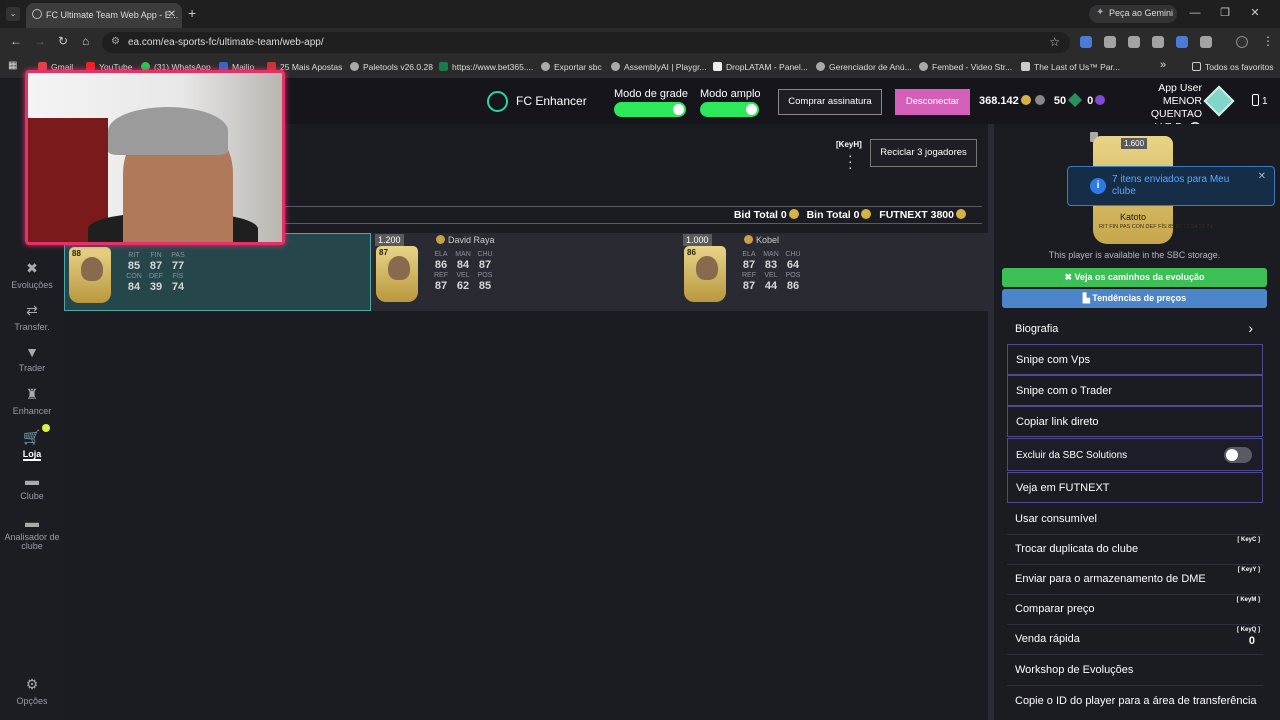  I want to click on menu-label: Biografia, so click(1037, 329).